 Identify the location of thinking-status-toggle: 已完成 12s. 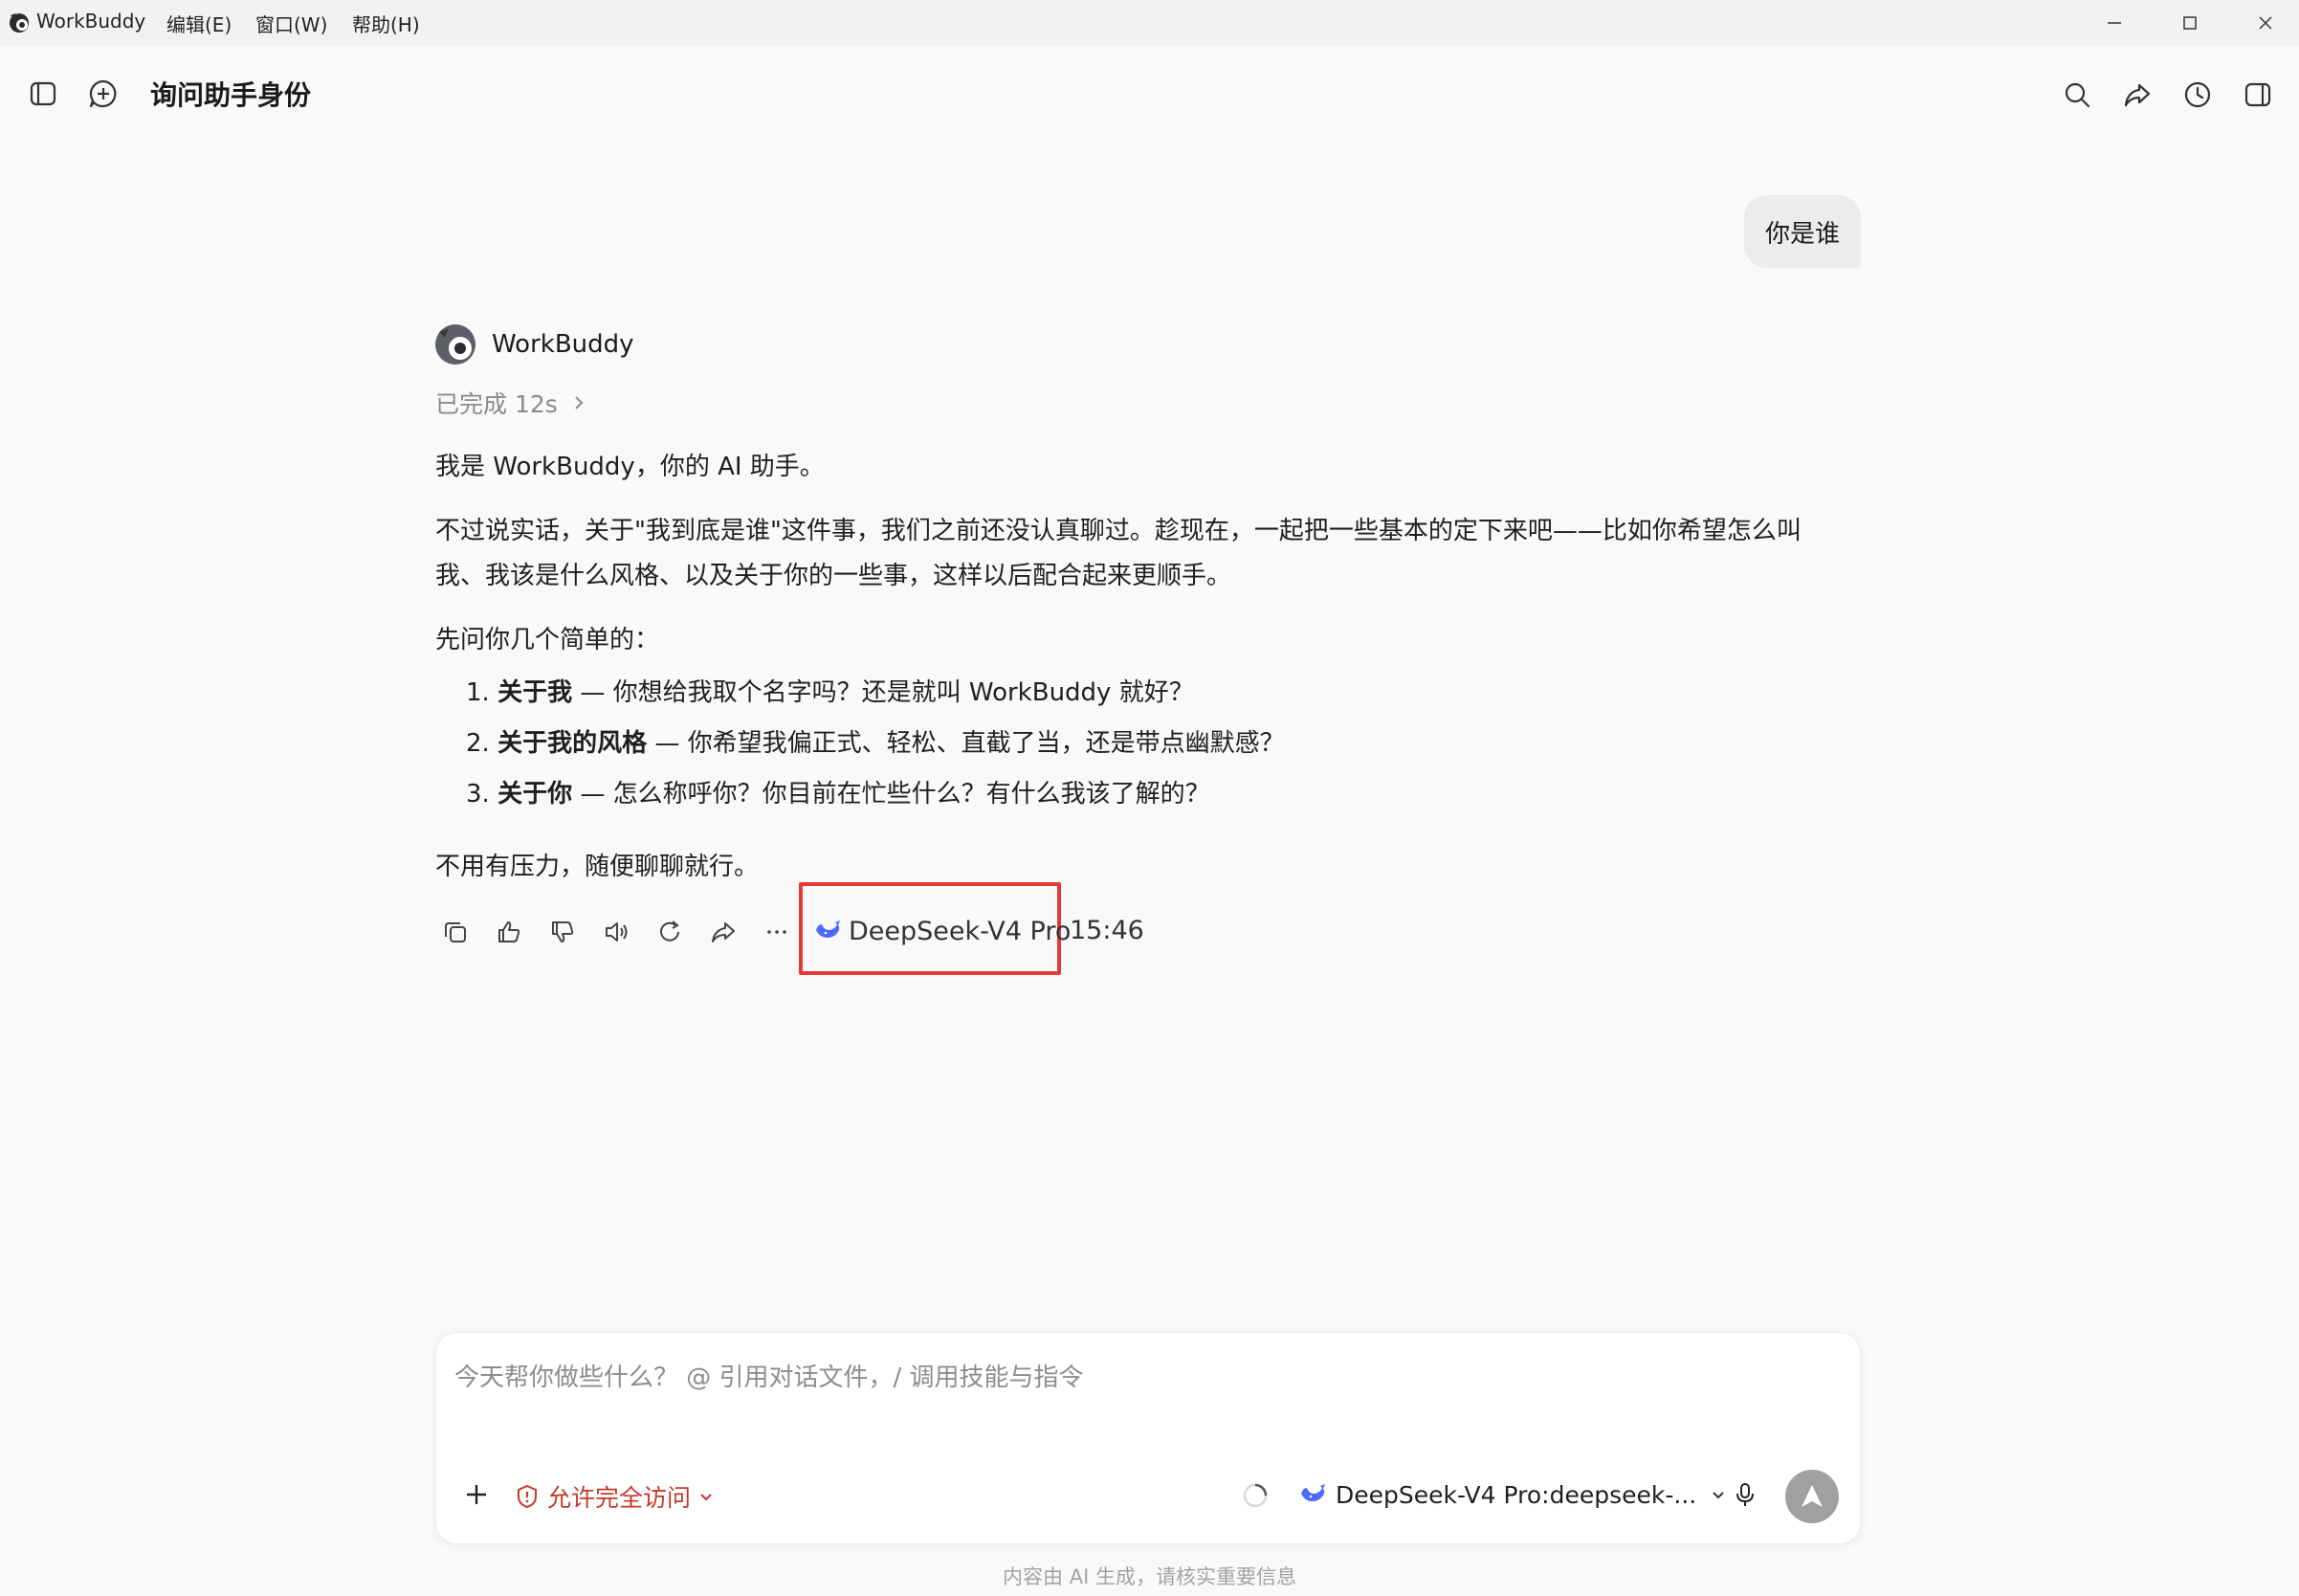
(512, 403).